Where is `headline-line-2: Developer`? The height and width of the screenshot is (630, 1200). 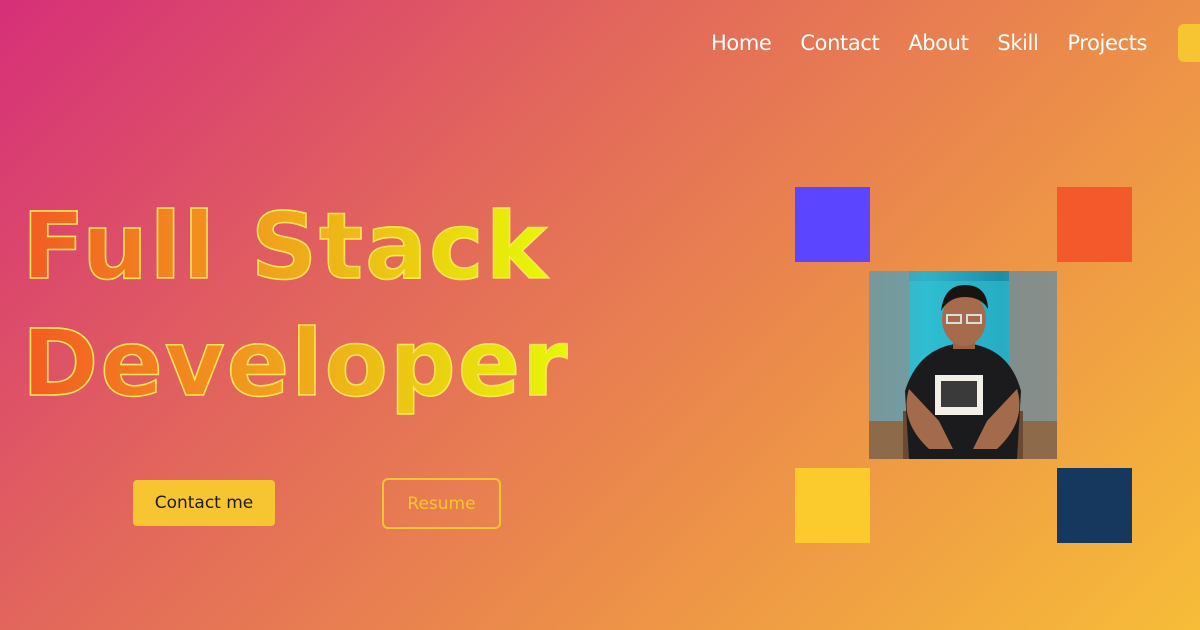
headline-line-2: Developer is located at coordinates (296, 363).